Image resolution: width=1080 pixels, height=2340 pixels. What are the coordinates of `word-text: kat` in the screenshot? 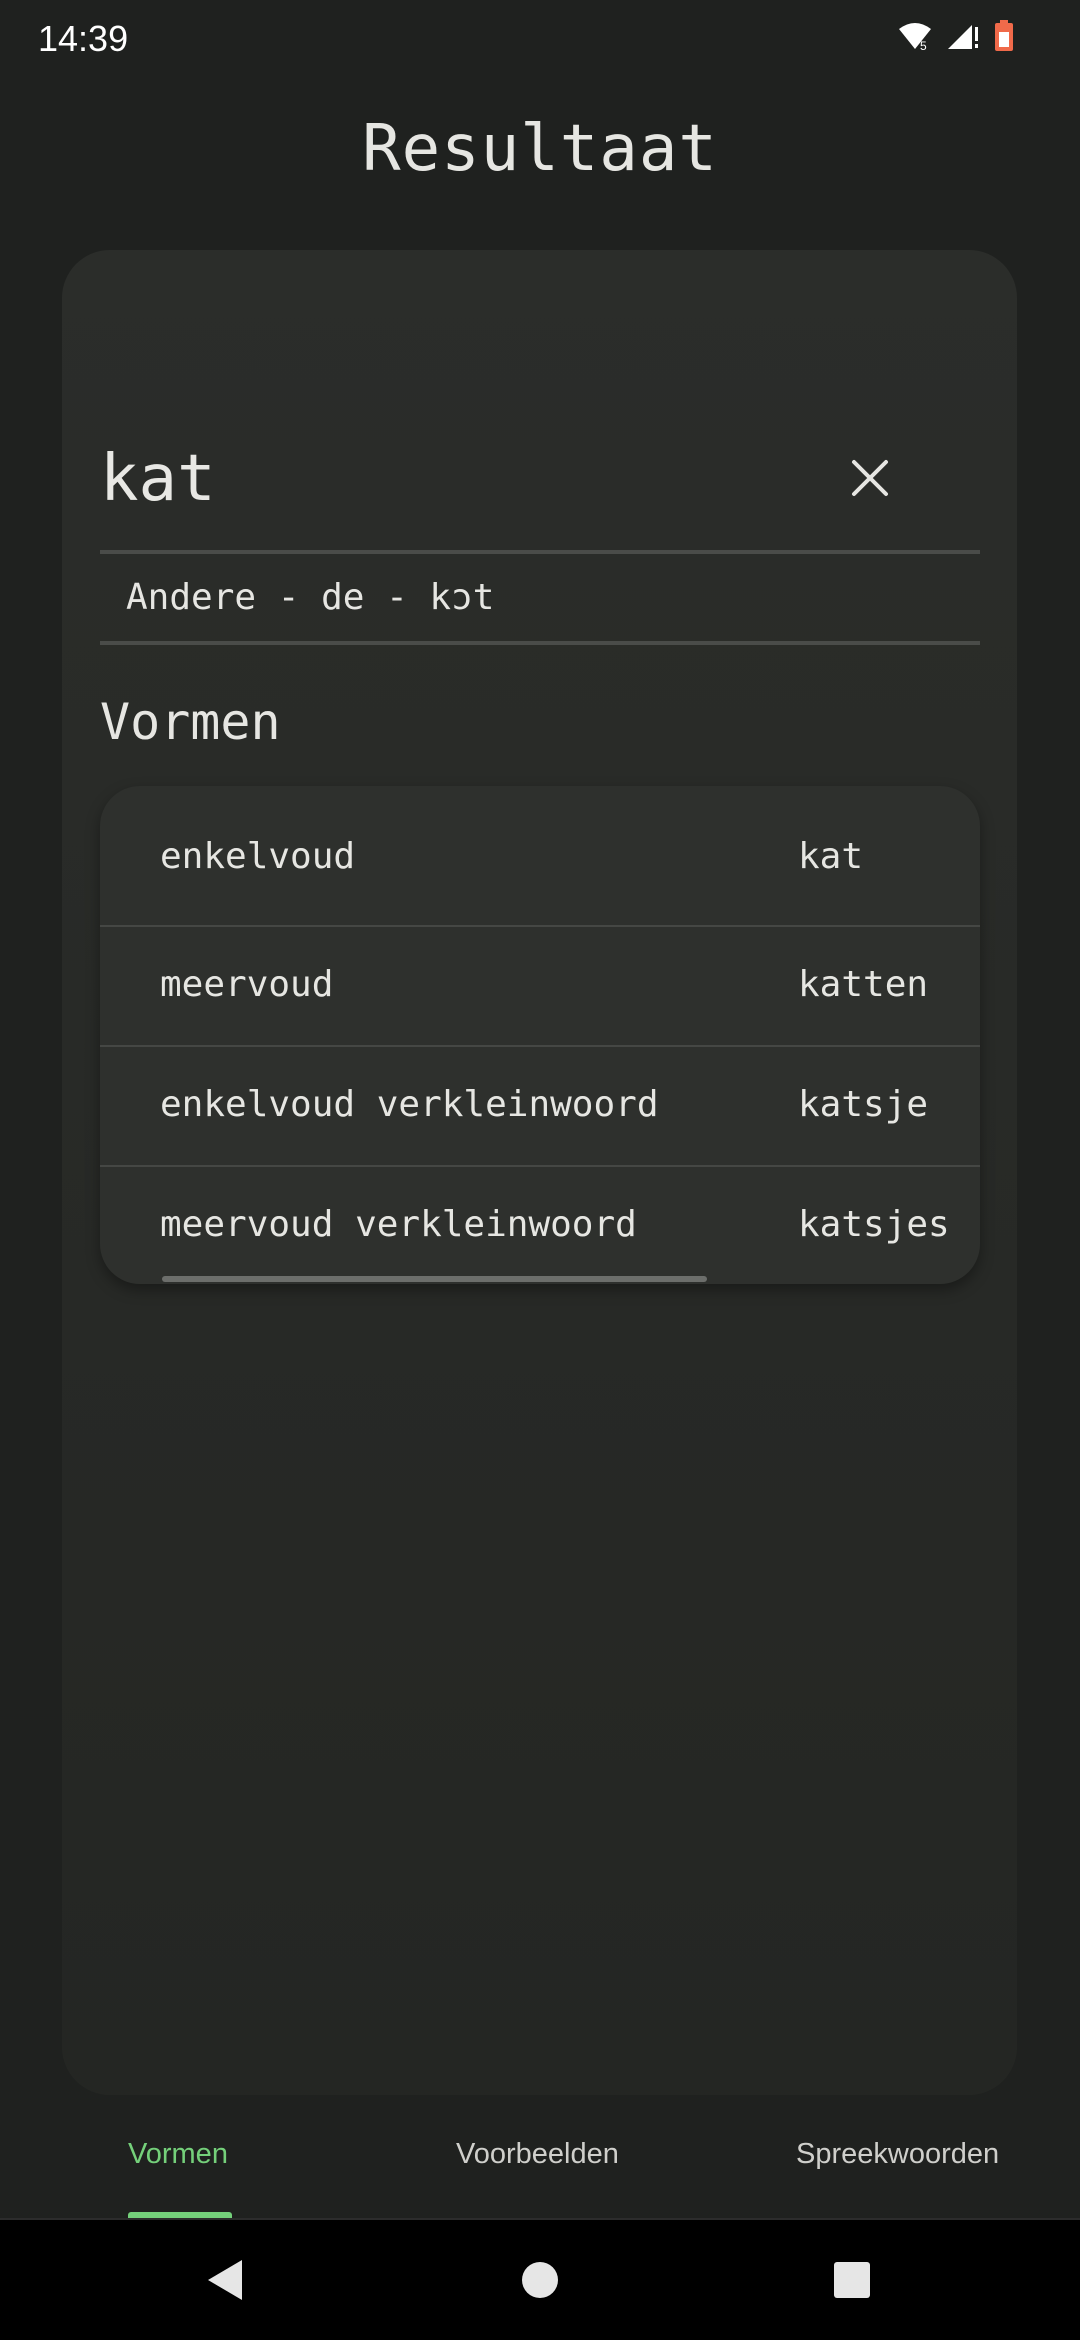 It's located at (158, 479).